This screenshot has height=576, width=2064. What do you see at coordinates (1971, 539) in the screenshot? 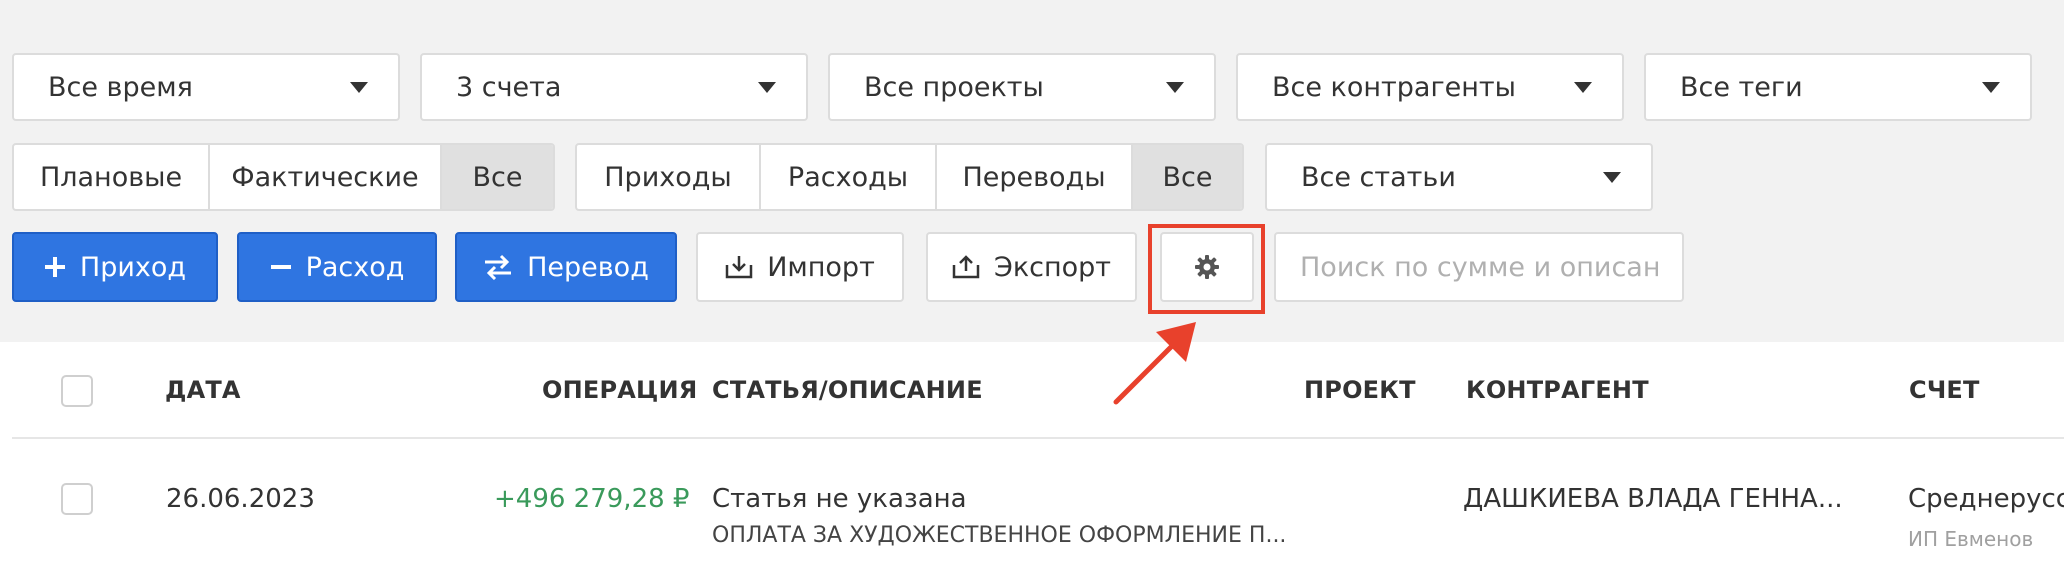
I see `row-account-owner: ИП Евменов` at bounding box center [1971, 539].